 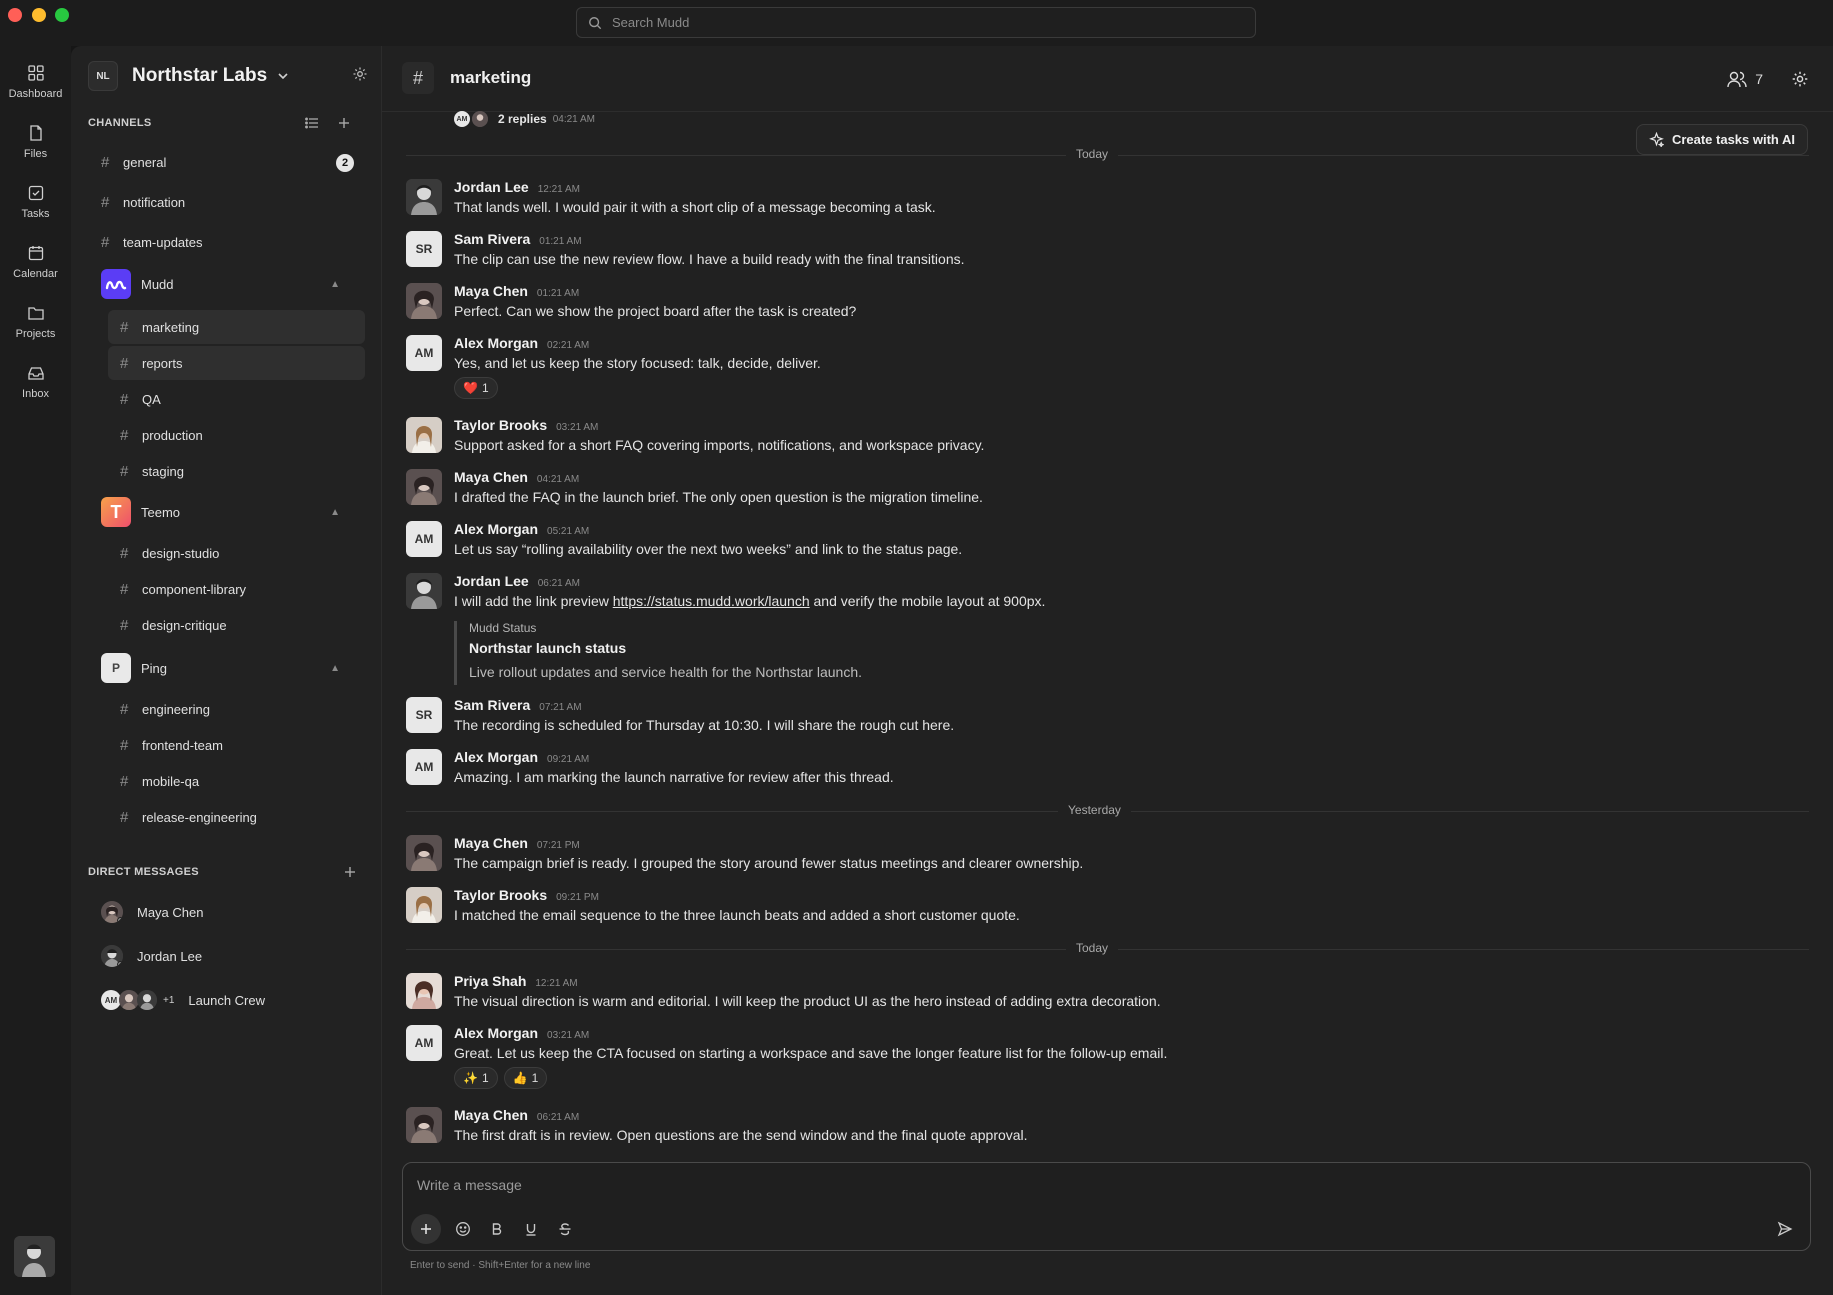 What do you see at coordinates (485, 1078) in the screenshot?
I see `reaction-count: 1` at bounding box center [485, 1078].